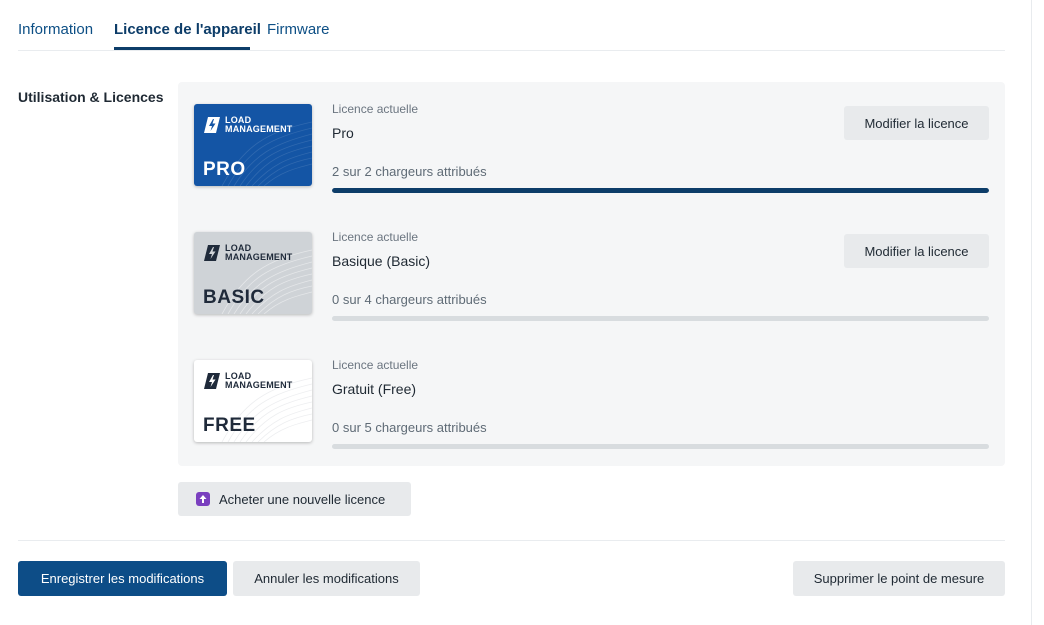 The image size is (1044, 625). What do you see at coordinates (343, 133) in the screenshot?
I see `license-name: Pro` at bounding box center [343, 133].